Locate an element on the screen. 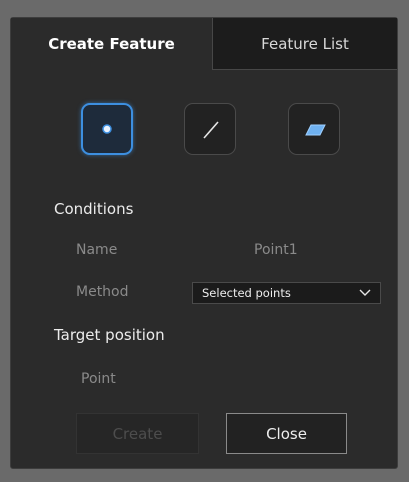  name-label: Name is located at coordinates (97, 250).